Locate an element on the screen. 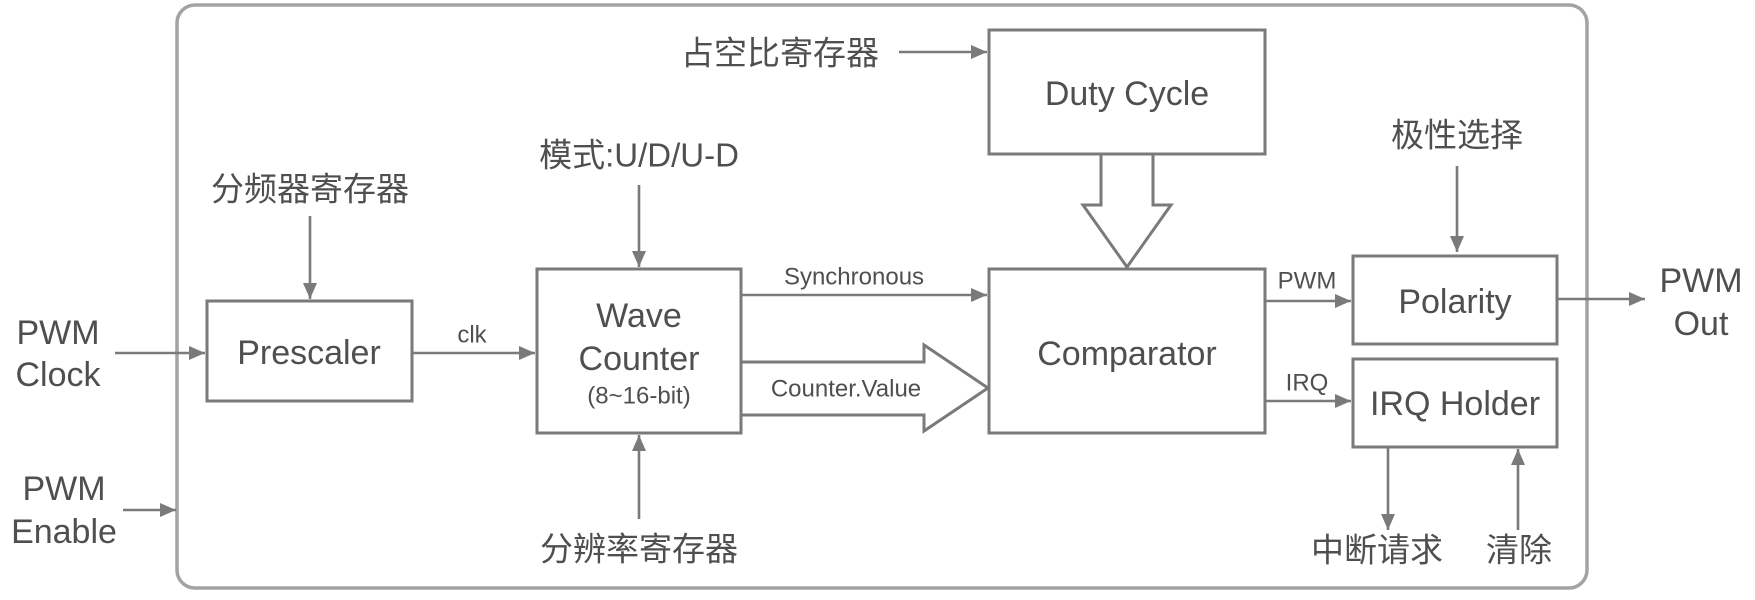  pwm-clock-label-line1: PWM is located at coordinates (57, 333).